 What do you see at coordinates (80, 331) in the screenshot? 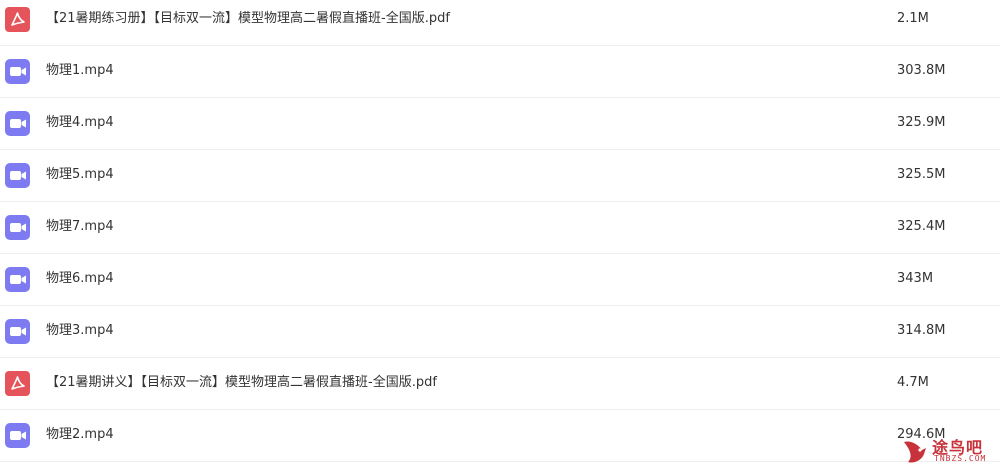
I see `file-name: 物理3.mp4` at bounding box center [80, 331].